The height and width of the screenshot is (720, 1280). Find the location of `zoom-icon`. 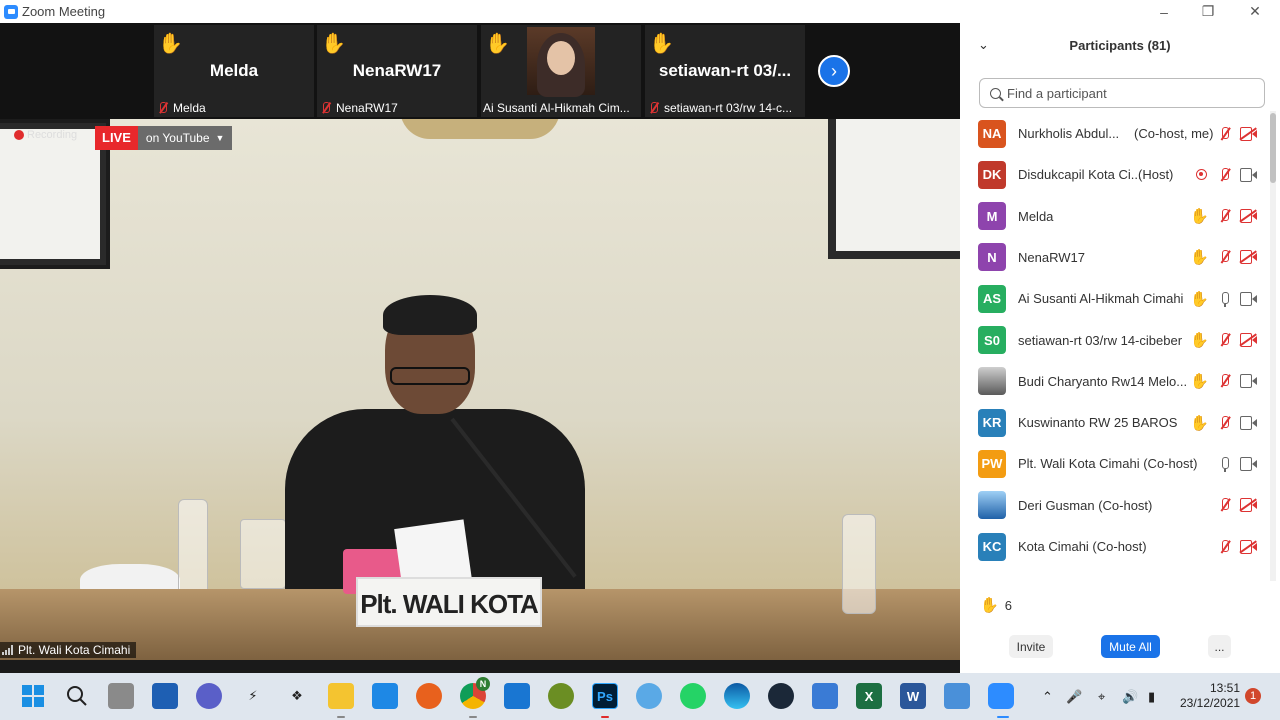

zoom-icon is located at coordinates (1001, 696).